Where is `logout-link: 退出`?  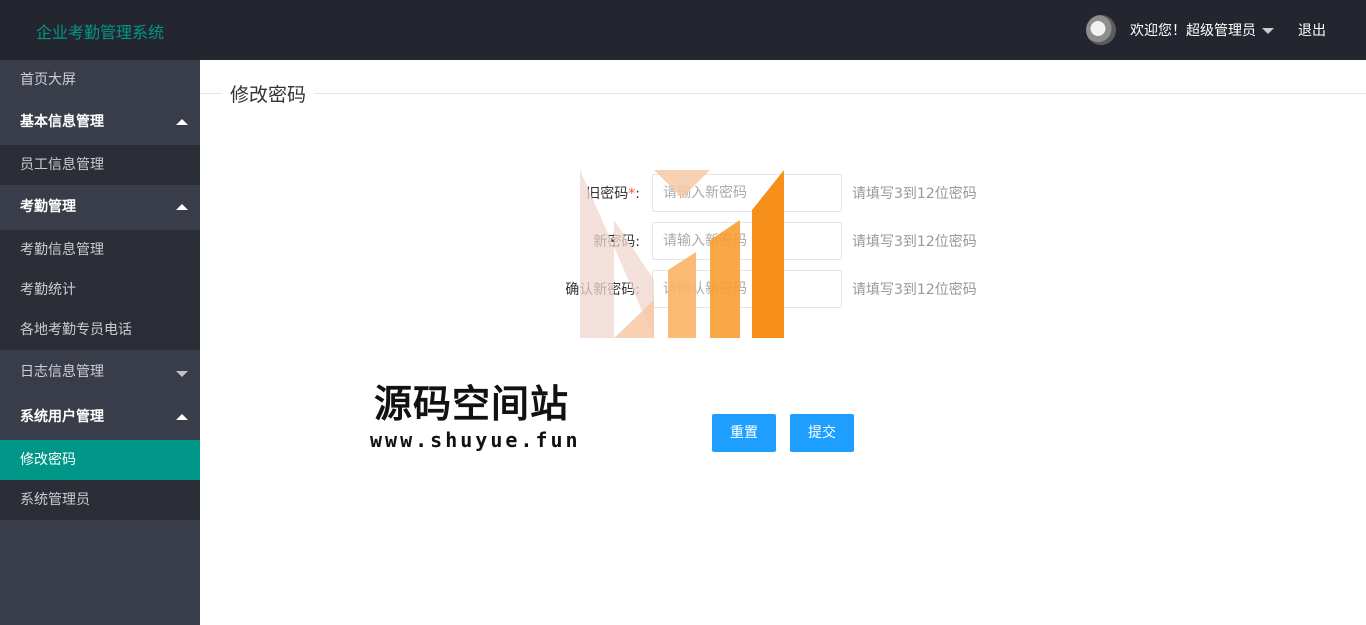
logout-link: 退出 is located at coordinates (1312, 30).